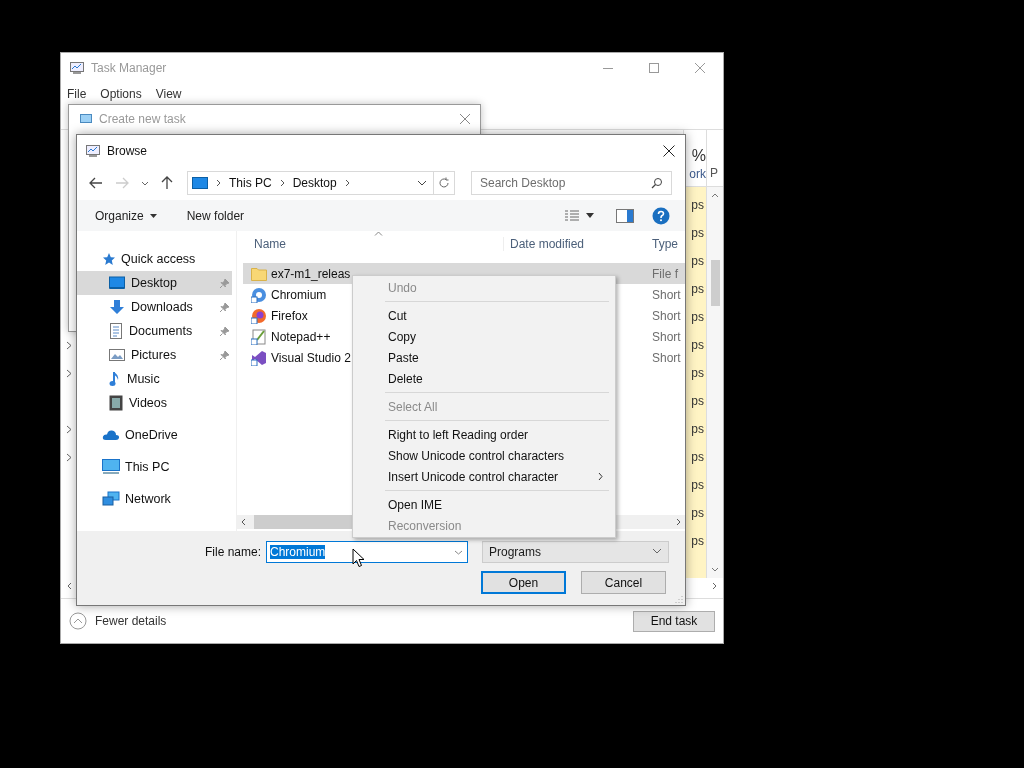  What do you see at coordinates (311, 273) in the screenshot?
I see `file-name: ex7-m1_releas` at bounding box center [311, 273].